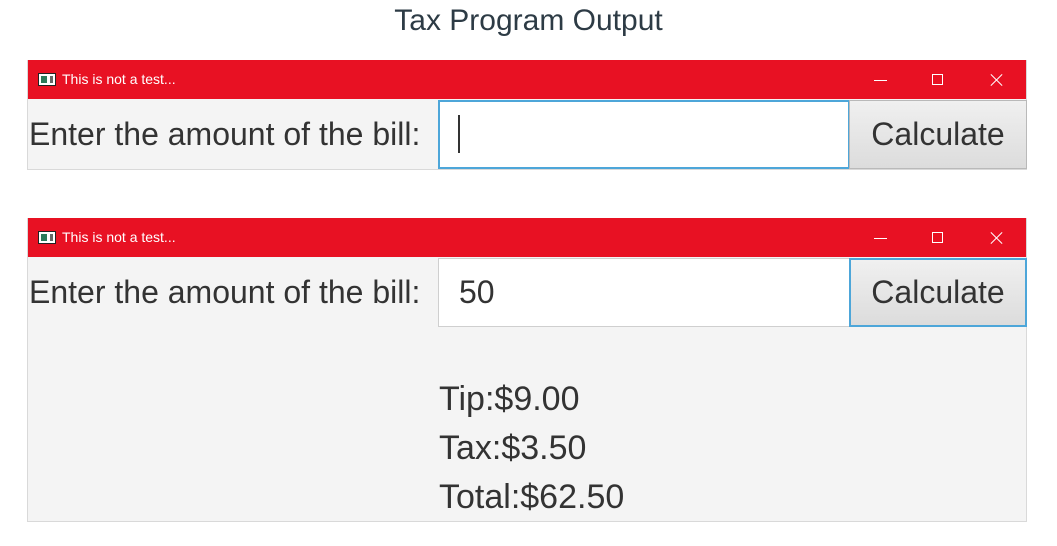 Image resolution: width=1057 pixels, height=546 pixels. I want to click on text-cursor, so click(459, 134).